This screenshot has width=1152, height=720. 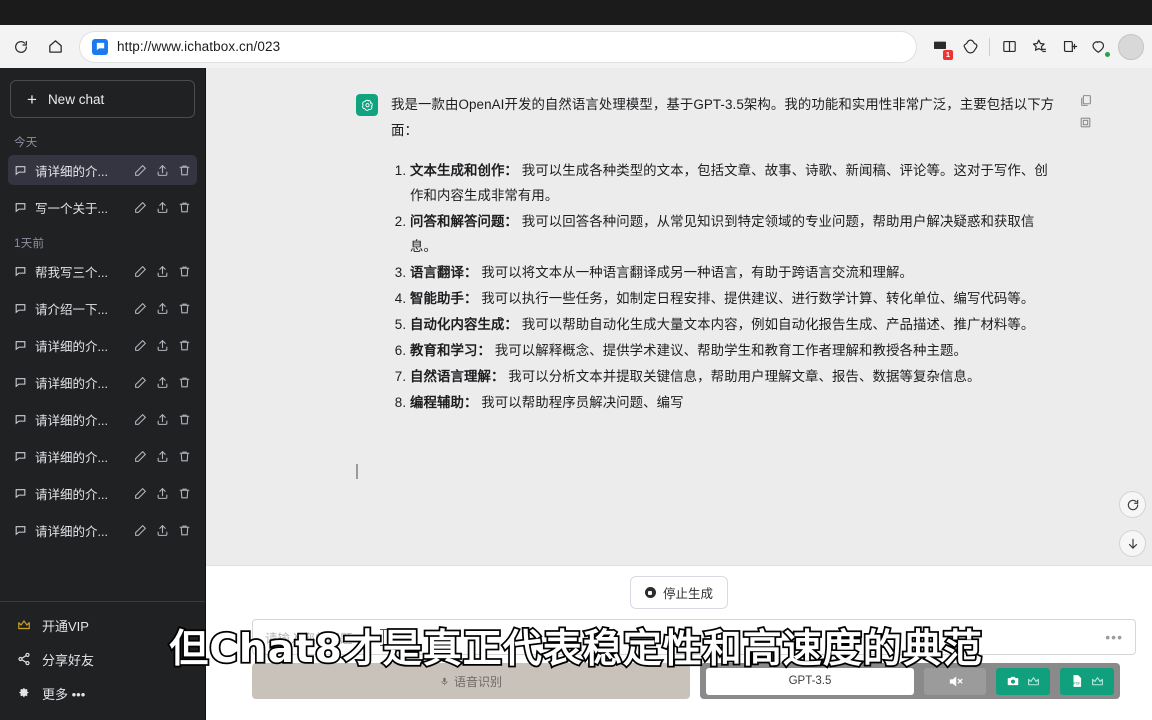 I want to click on list-item-title: 编程辅助：, so click(x=444, y=402).